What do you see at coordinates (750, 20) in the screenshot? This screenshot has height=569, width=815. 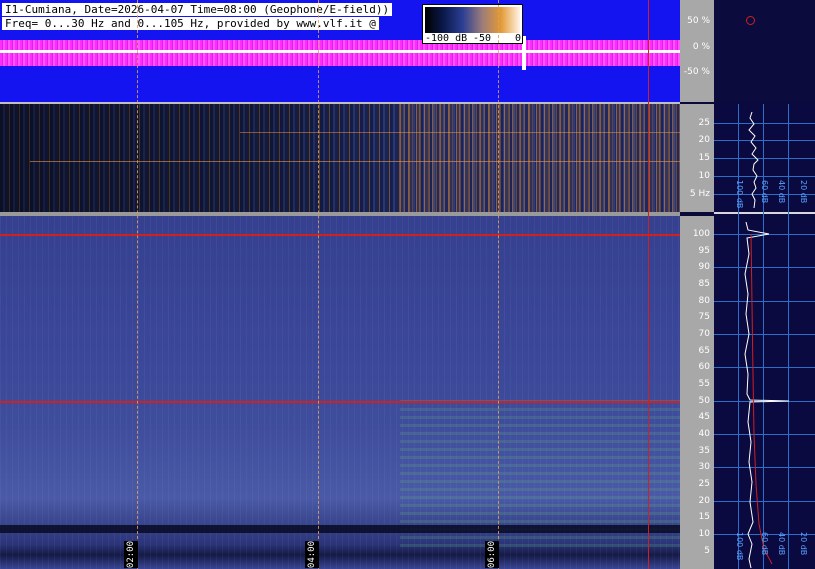 I see `status-indicator-icon` at bounding box center [750, 20].